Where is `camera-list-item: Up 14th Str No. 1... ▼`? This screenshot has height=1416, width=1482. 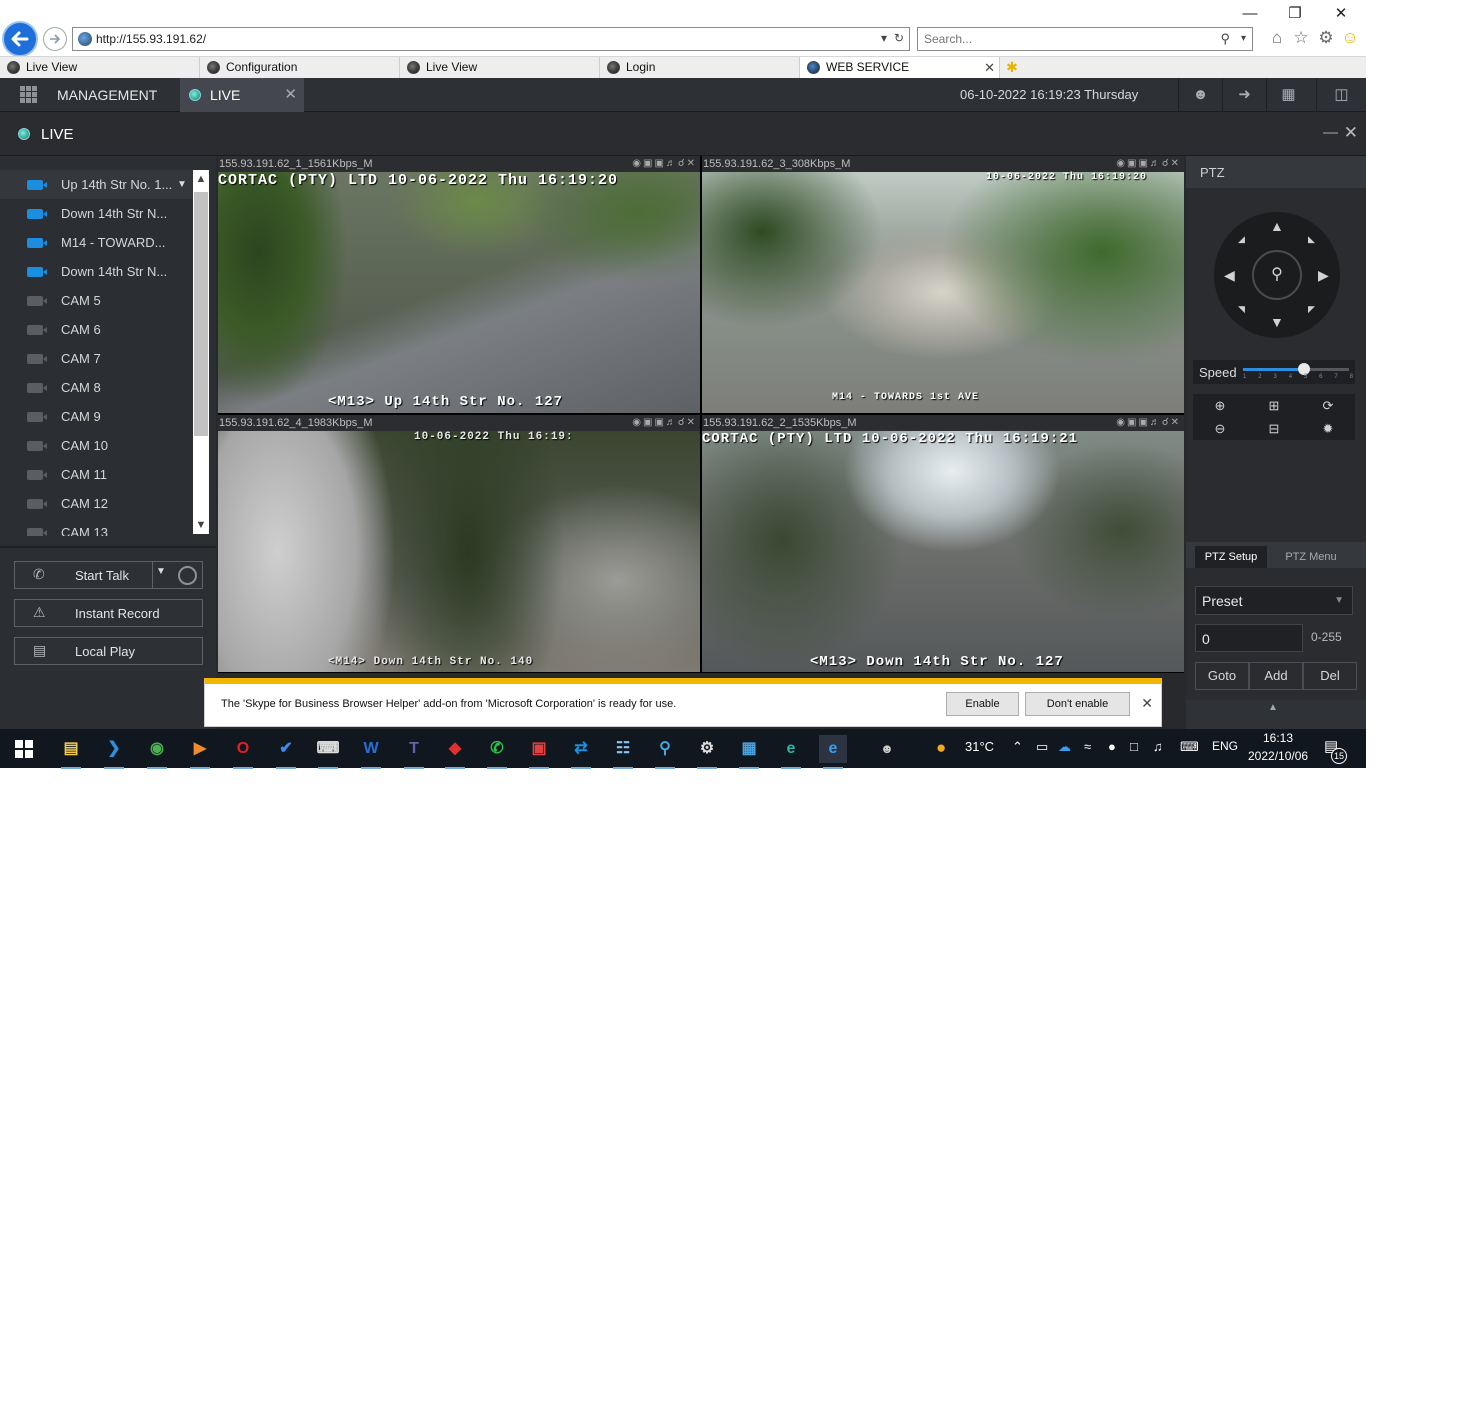
camera-list-item: Up 14th Str No. 1... ▼ is located at coordinates (96, 184).